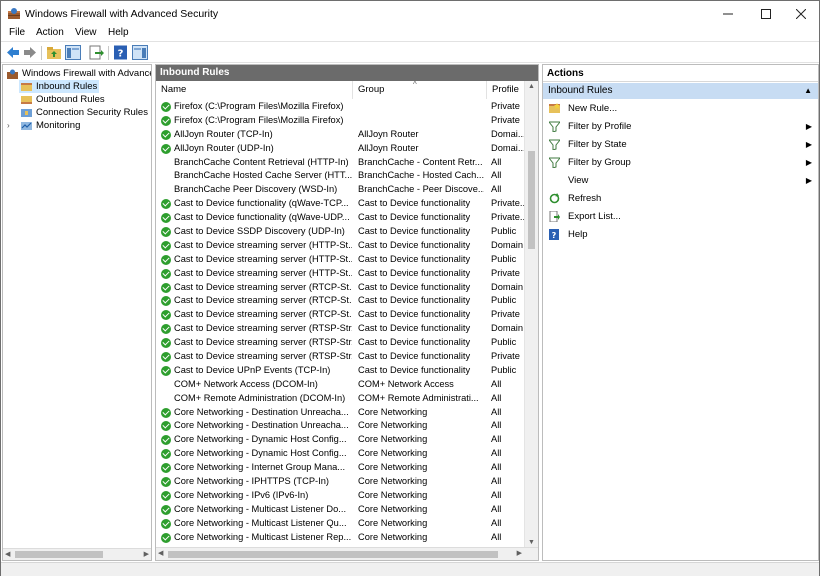  What do you see at coordinates (84, 99) in the screenshot?
I see `tree-item-outbound-rules: Outbound Rules` at bounding box center [84, 99].